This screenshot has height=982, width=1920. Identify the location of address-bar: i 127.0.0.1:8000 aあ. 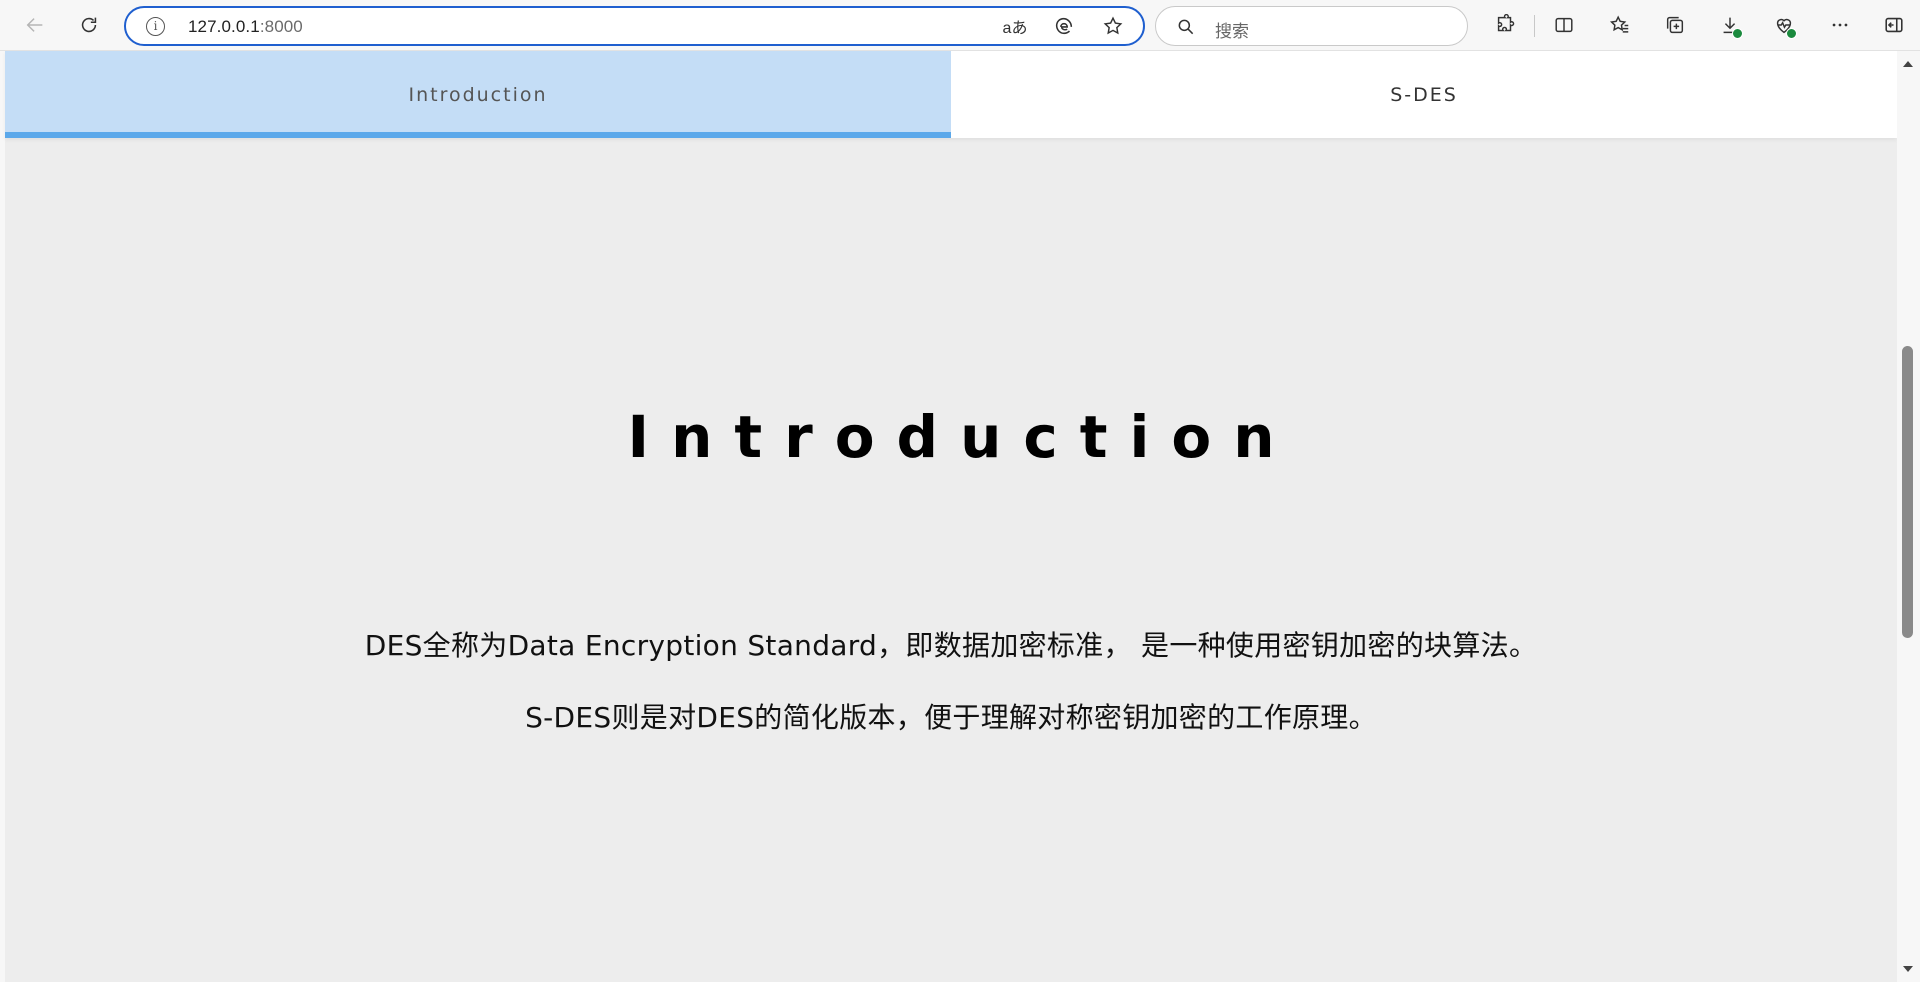
(634, 26).